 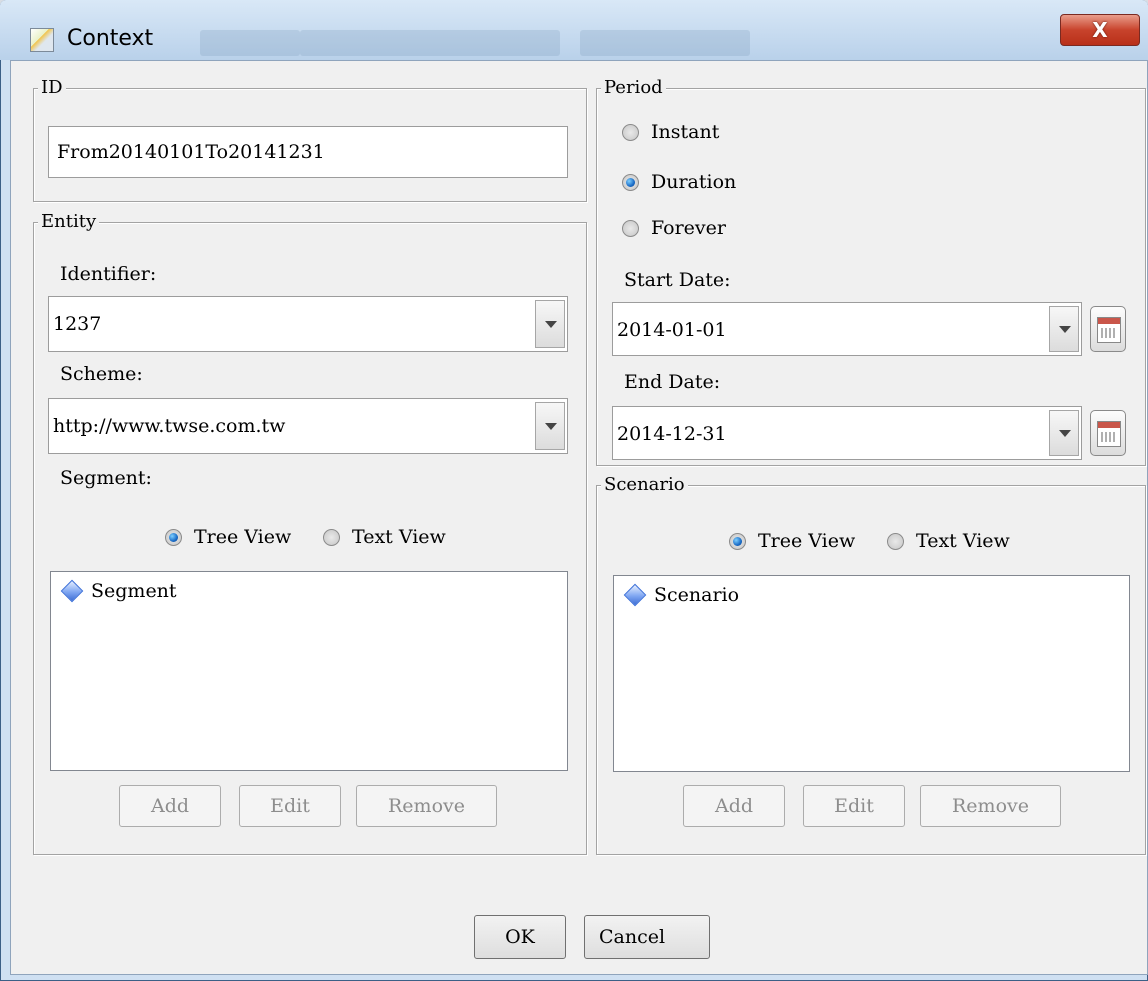 I want to click on instant-radio: Instant, so click(x=670, y=132).